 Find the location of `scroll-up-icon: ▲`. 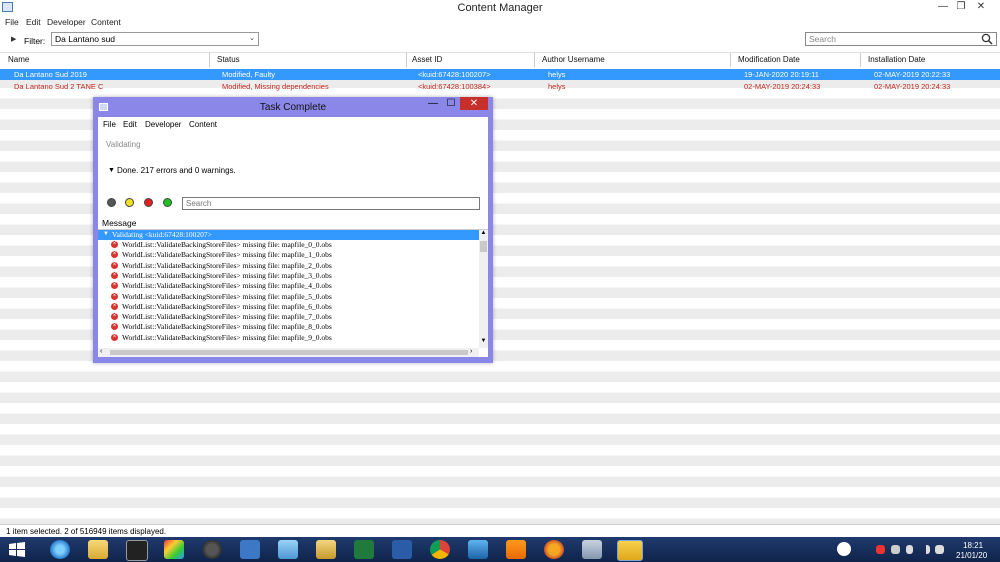

scroll-up-icon: ▲ is located at coordinates (483, 234).